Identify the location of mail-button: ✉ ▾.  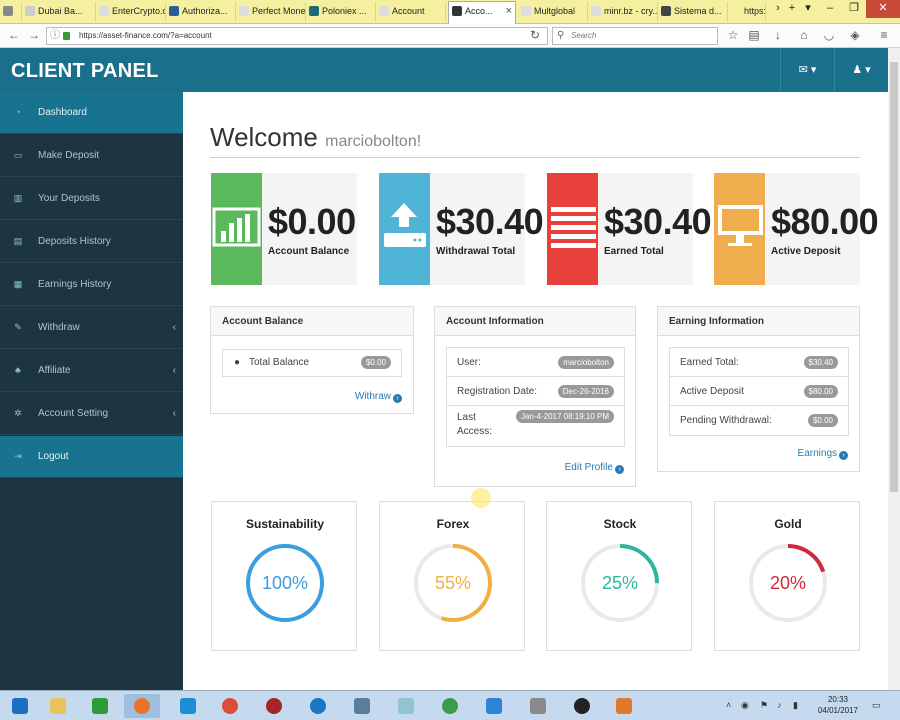
(807, 70).